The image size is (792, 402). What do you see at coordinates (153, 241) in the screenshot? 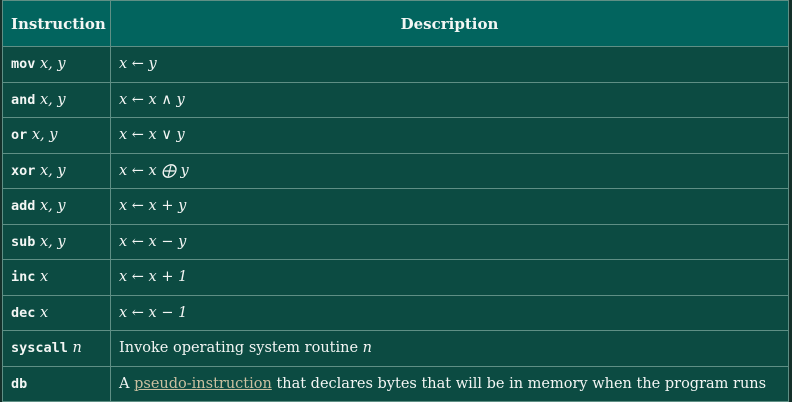
I see `description-math: x ← x − y` at bounding box center [153, 241].